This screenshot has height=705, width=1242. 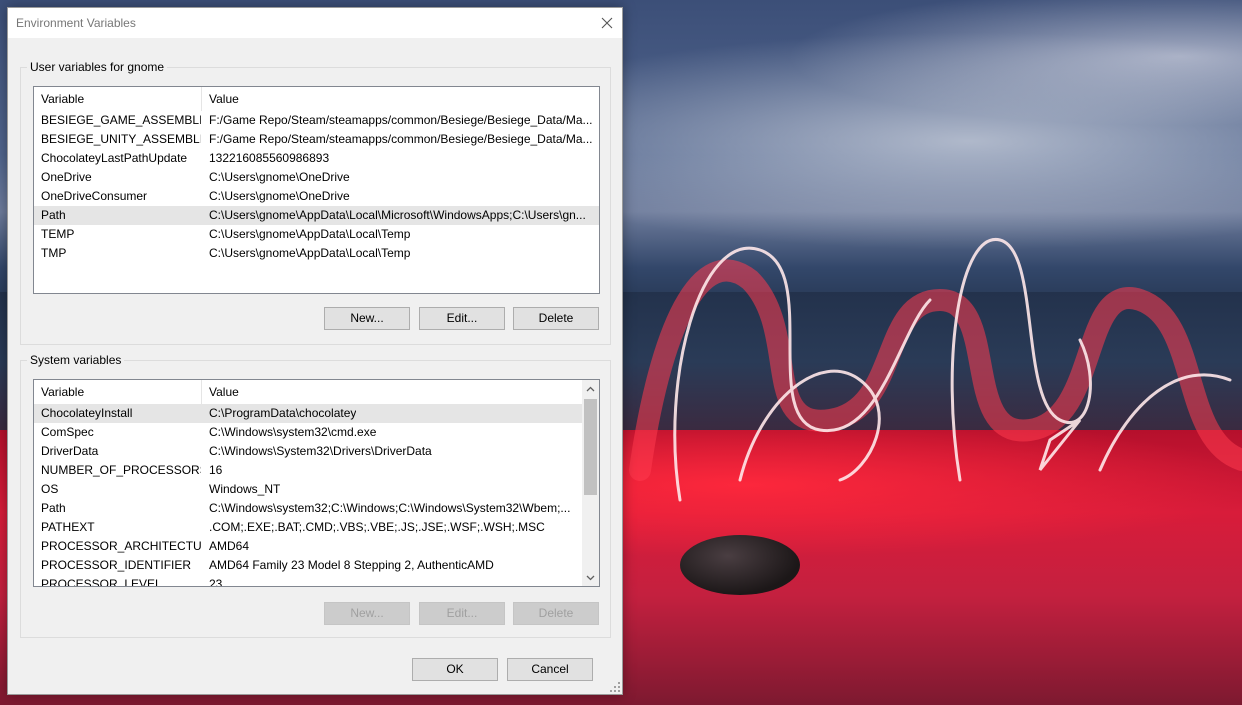 I want to click on ok-button: OK, so click(x=455, y=669).